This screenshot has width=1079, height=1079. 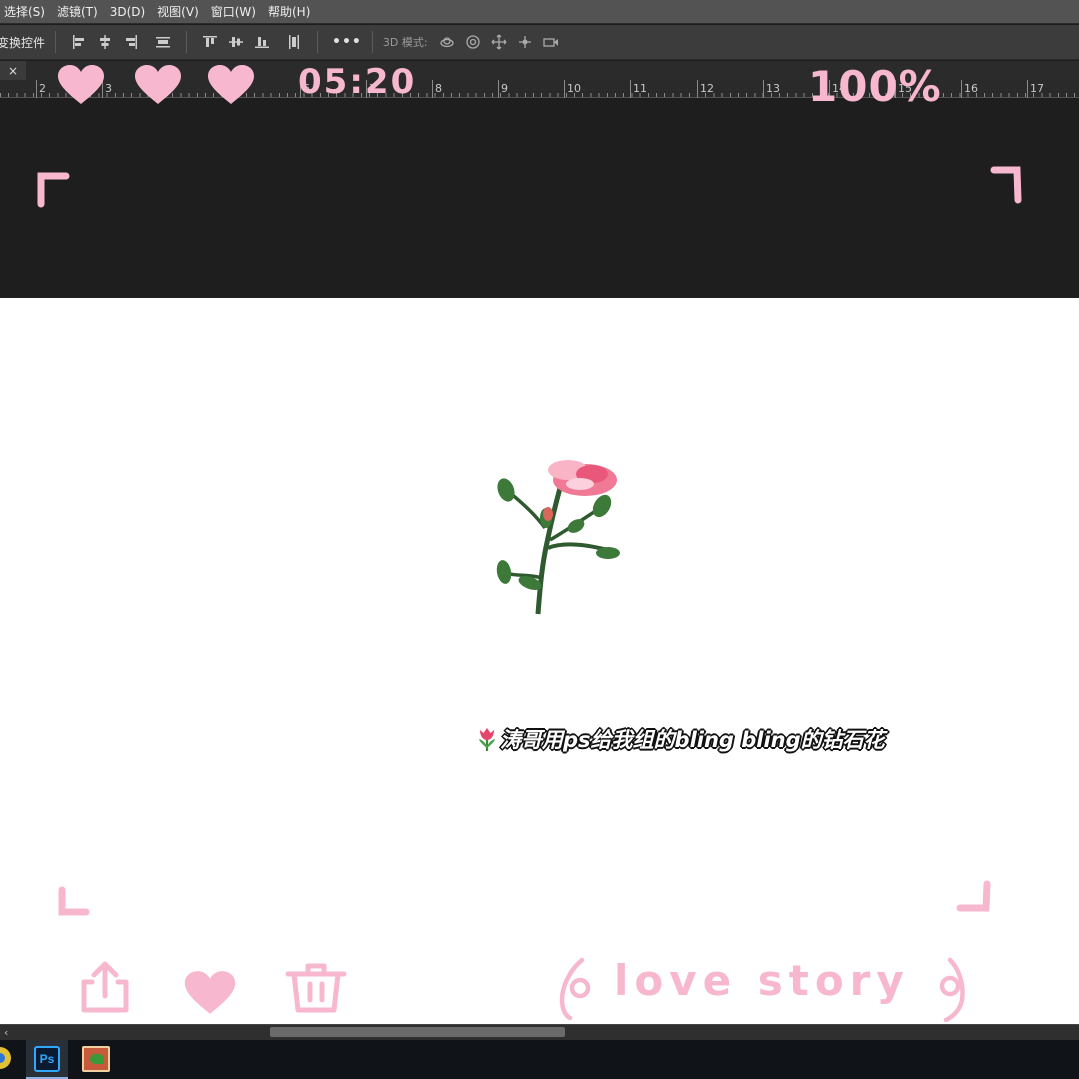 What do you see at coordinates (47, 1059) in the screenshot?
I see `taskbar-active-highlight` at bounding box center [47, 1059].